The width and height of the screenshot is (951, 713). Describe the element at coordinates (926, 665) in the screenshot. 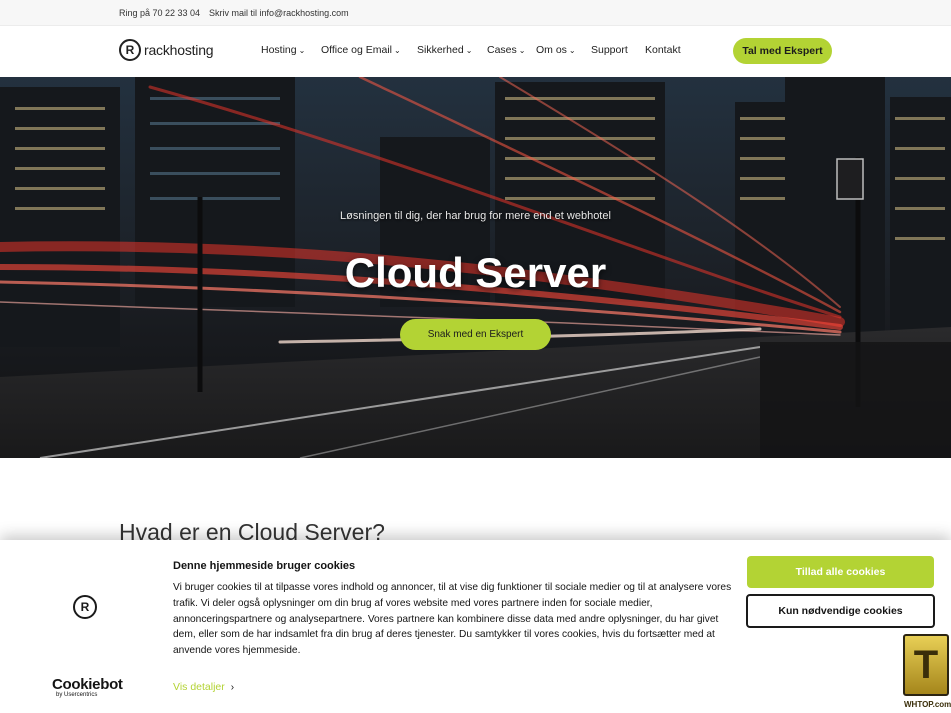

I see `watermark-logo-icon: T` at that location.